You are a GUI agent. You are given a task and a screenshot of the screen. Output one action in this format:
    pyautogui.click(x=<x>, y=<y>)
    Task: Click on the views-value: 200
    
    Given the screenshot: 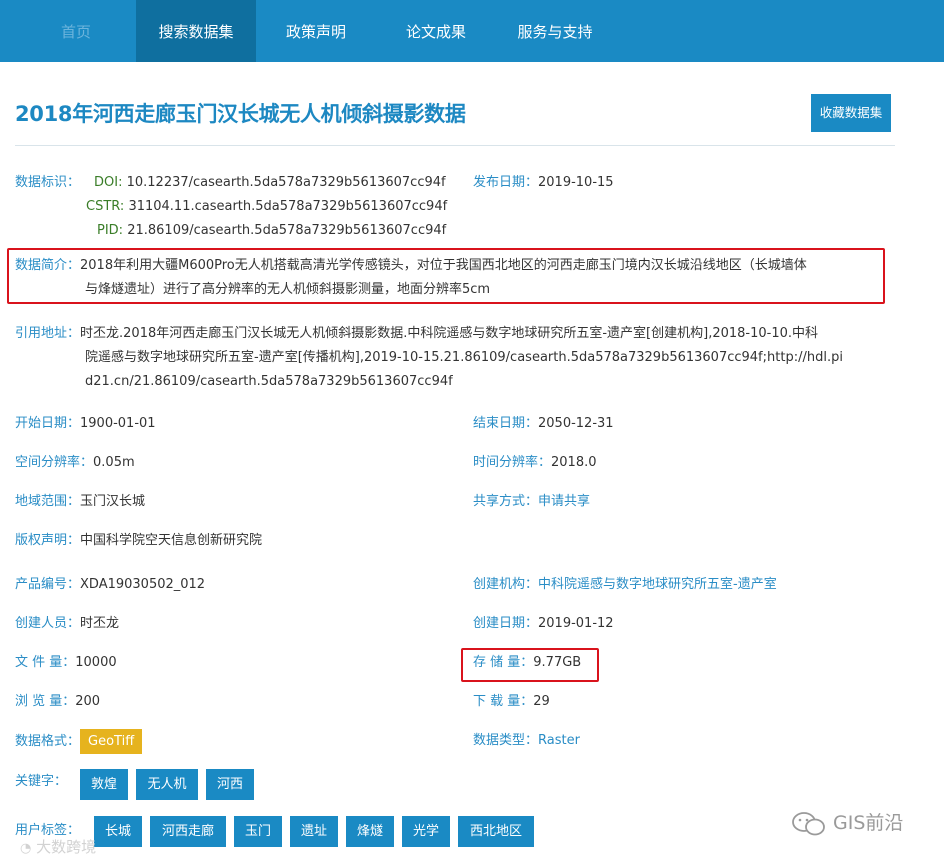 What is the action you would take?
    pyautogui.click(x=88, y=701)
    